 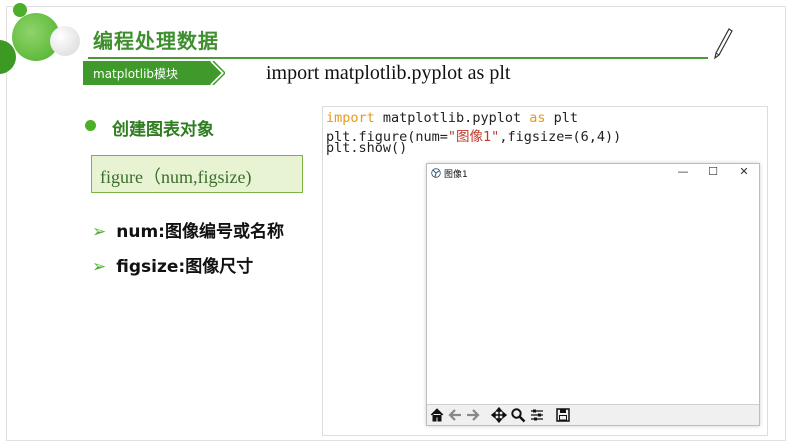 I want to click on module-tag: matplotlib模块, so click(x=154, y=73).